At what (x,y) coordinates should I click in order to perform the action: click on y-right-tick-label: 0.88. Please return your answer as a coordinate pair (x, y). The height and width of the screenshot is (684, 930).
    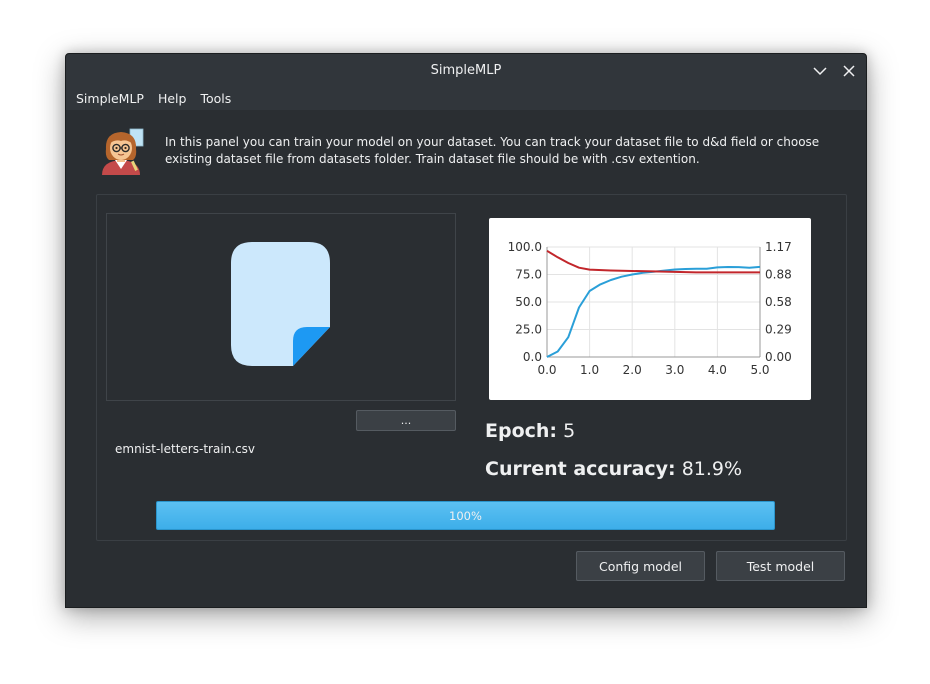
    Looking at the image, I should click on (778, 275).